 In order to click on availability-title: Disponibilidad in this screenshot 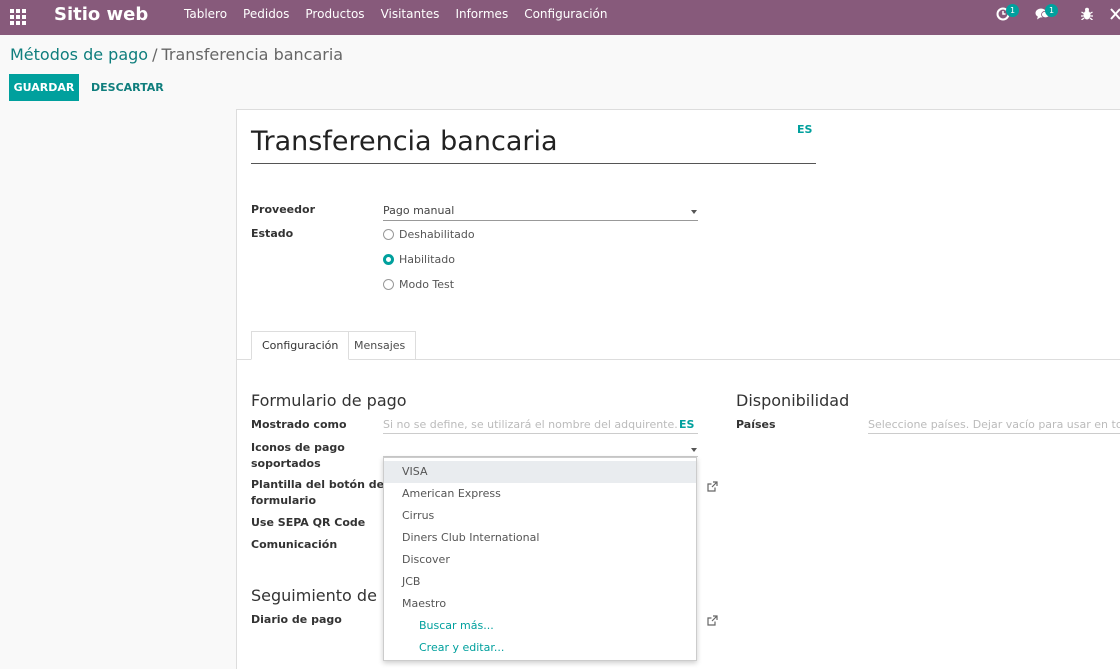, I will do `click(793, 400)`.